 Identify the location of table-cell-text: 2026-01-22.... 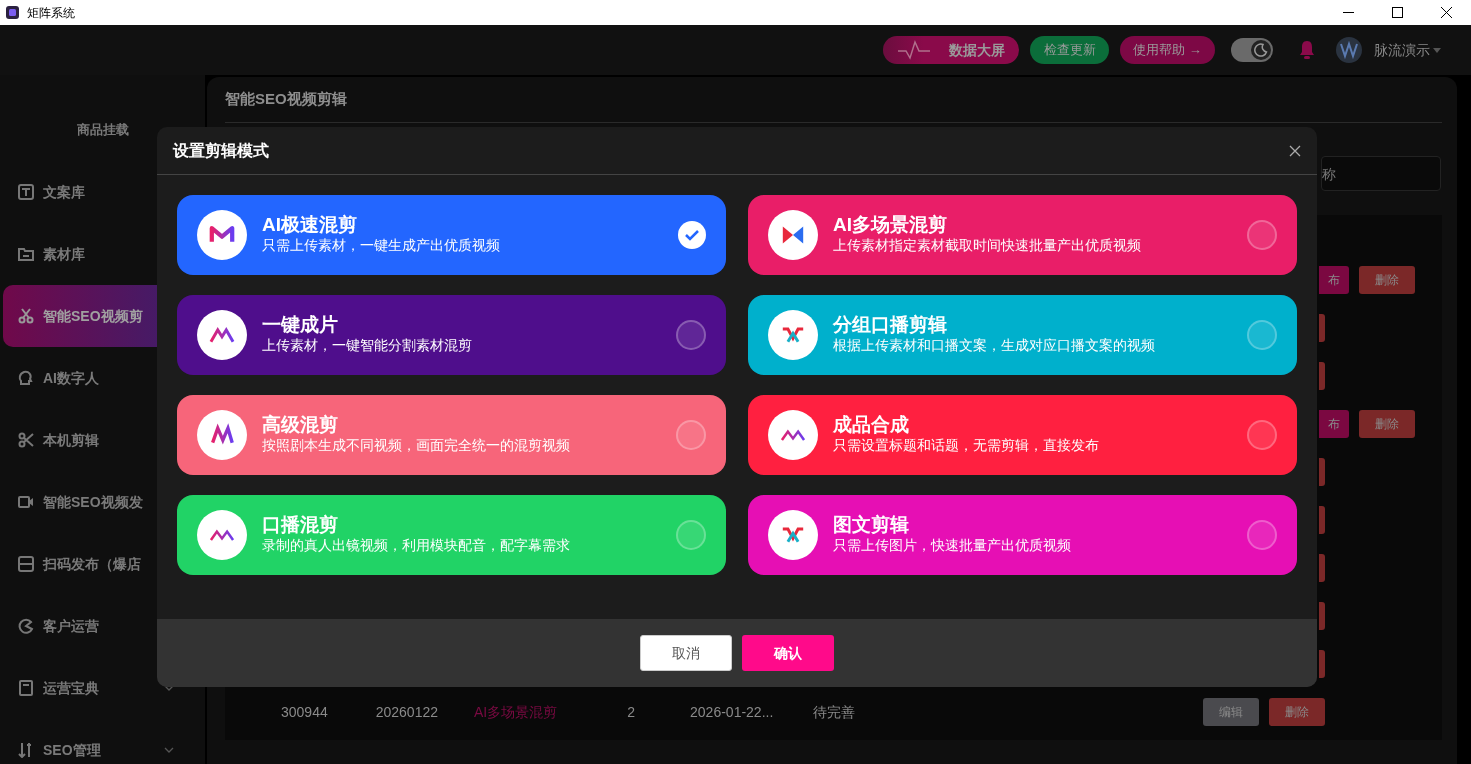
(732, 712).